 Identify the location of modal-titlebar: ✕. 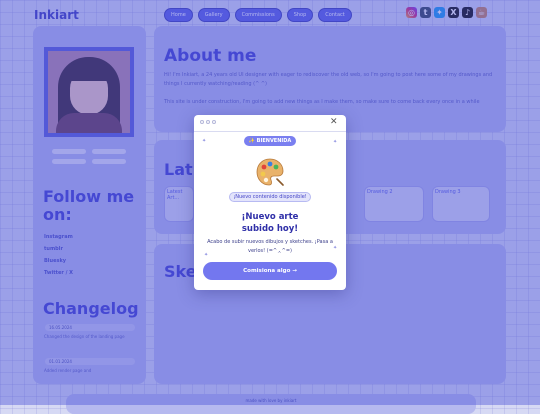
(270, 123).